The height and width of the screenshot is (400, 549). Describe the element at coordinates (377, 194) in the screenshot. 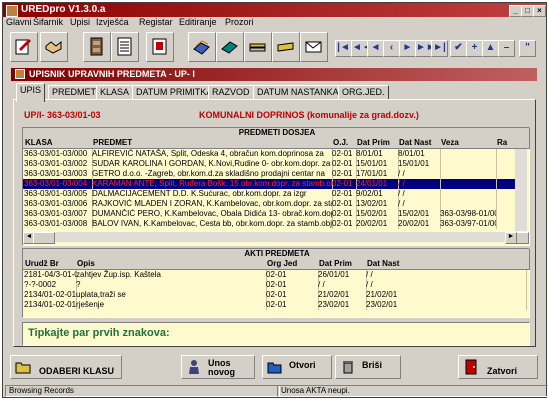

I see `table-cell: 9/02/01` at that location.